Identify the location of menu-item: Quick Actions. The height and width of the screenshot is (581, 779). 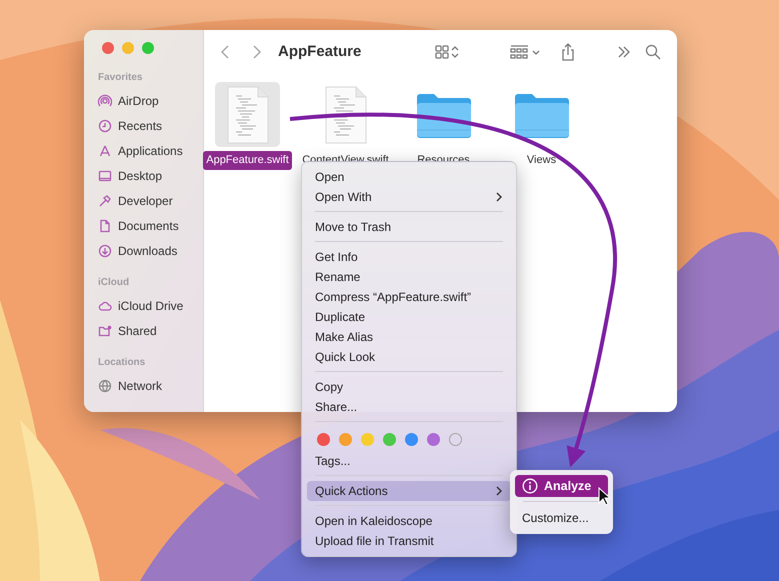
(409, 491).